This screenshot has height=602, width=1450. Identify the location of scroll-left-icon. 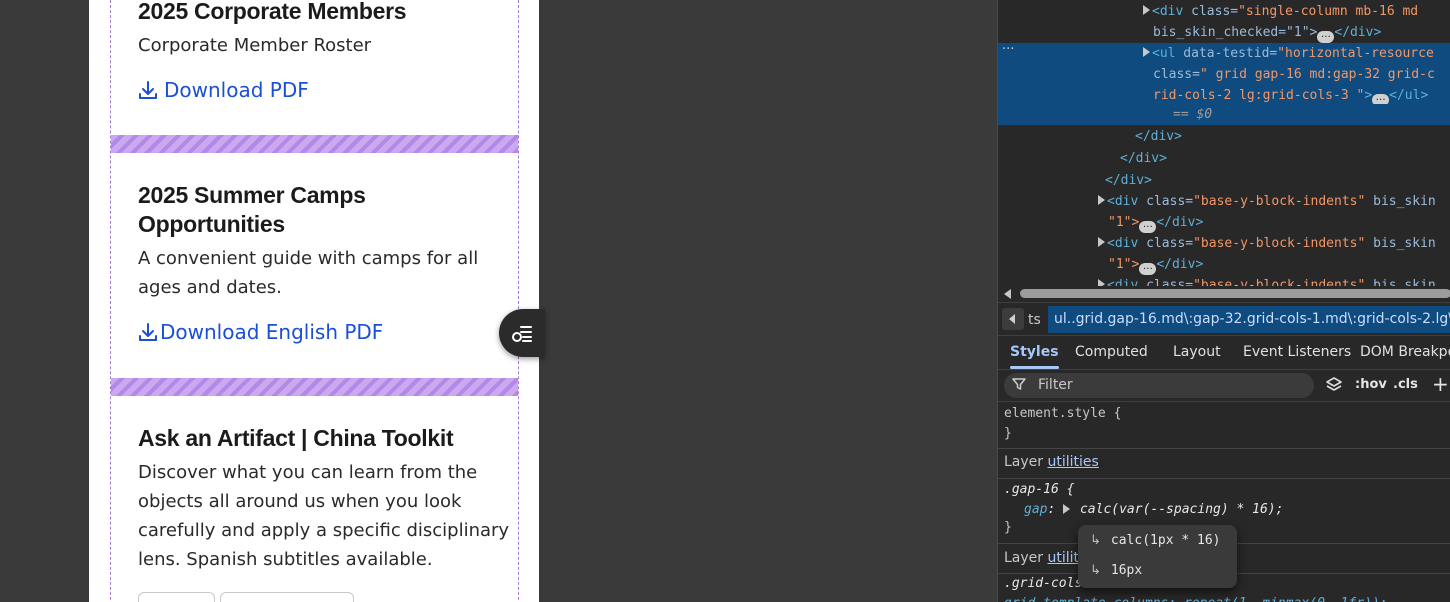
(1007, 294).